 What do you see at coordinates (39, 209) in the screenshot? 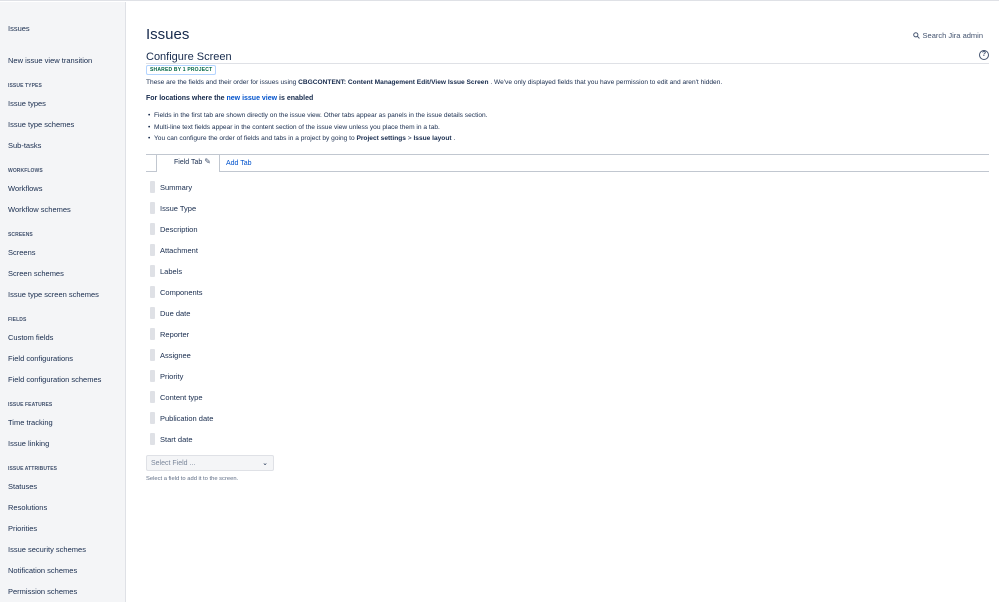
I see `sidebar-item-workflow-schemes: Workflow schemes` at bounding box center [39, 209].